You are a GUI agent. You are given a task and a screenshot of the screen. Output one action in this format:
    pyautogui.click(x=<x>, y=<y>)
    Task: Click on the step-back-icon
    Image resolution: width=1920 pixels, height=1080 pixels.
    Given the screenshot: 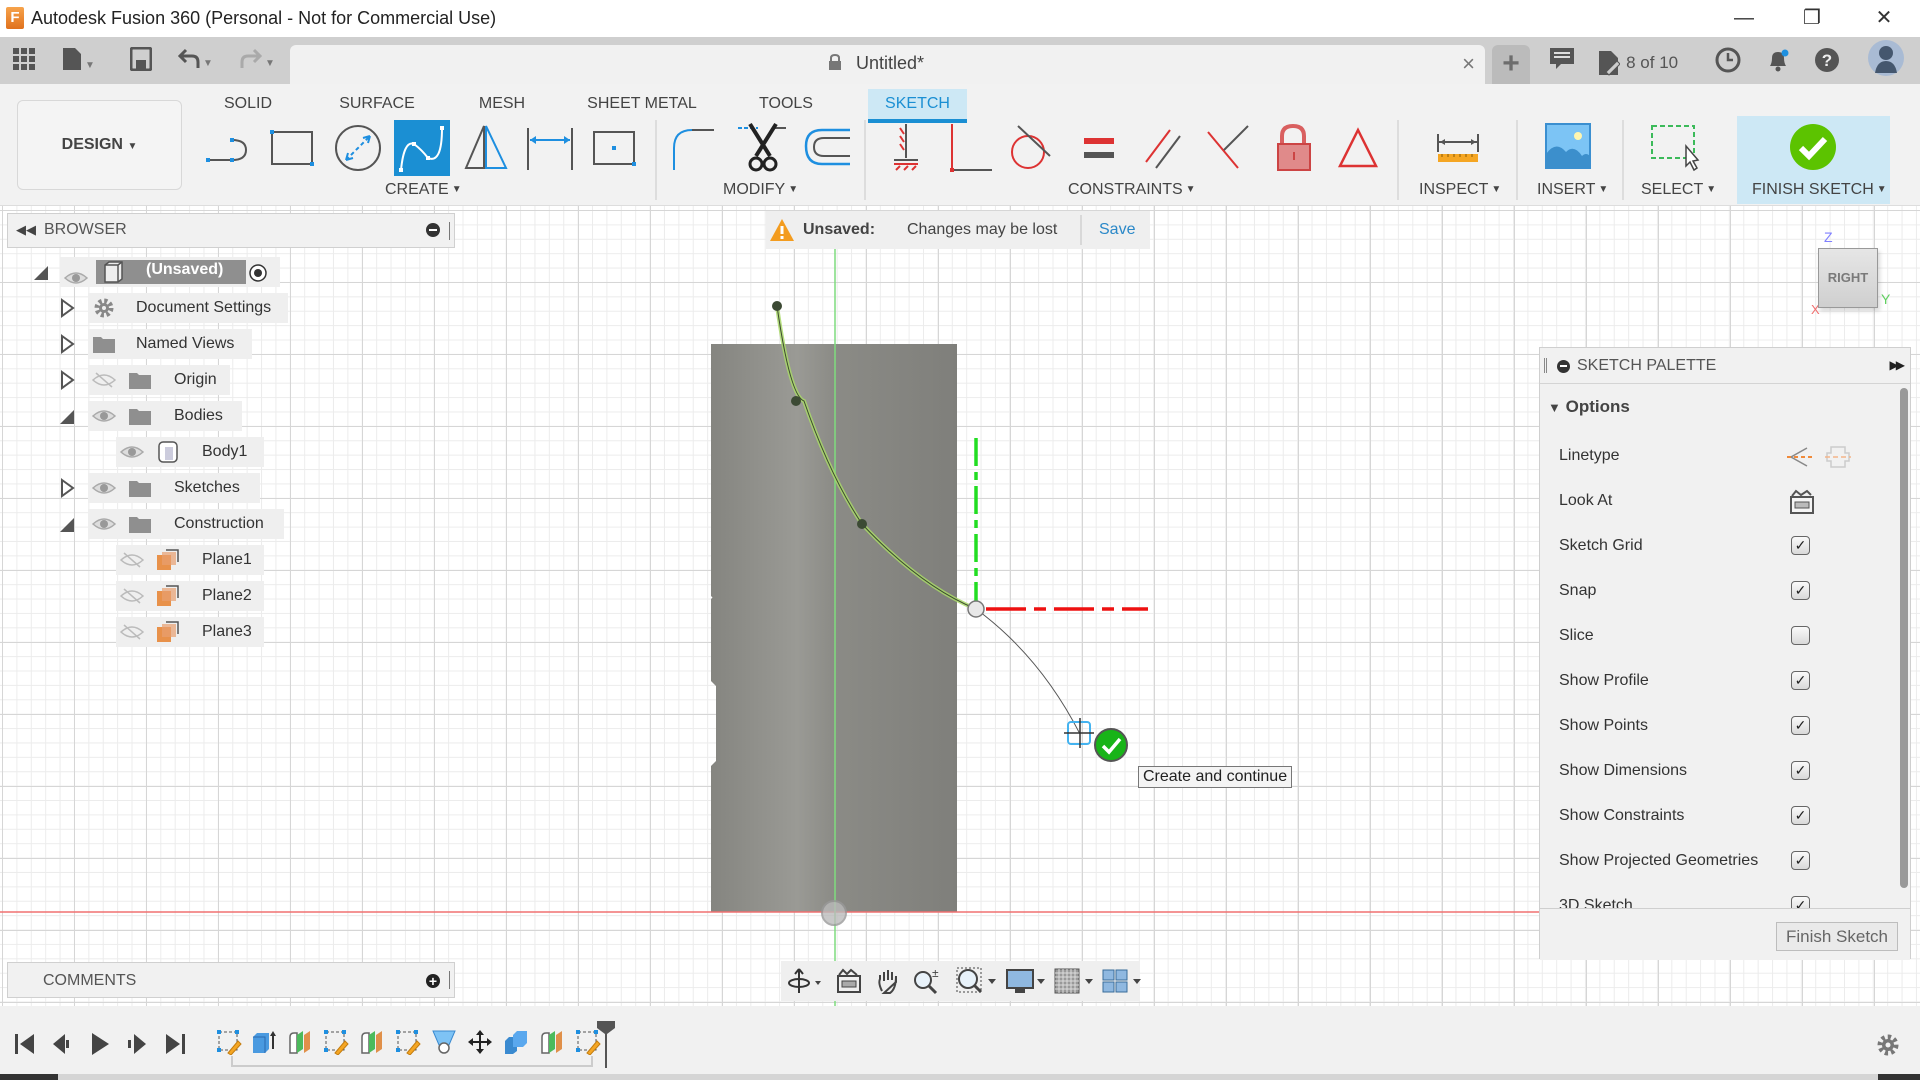 What is the action you would take?
    pyautogui.click(x=62, y=1044)
    